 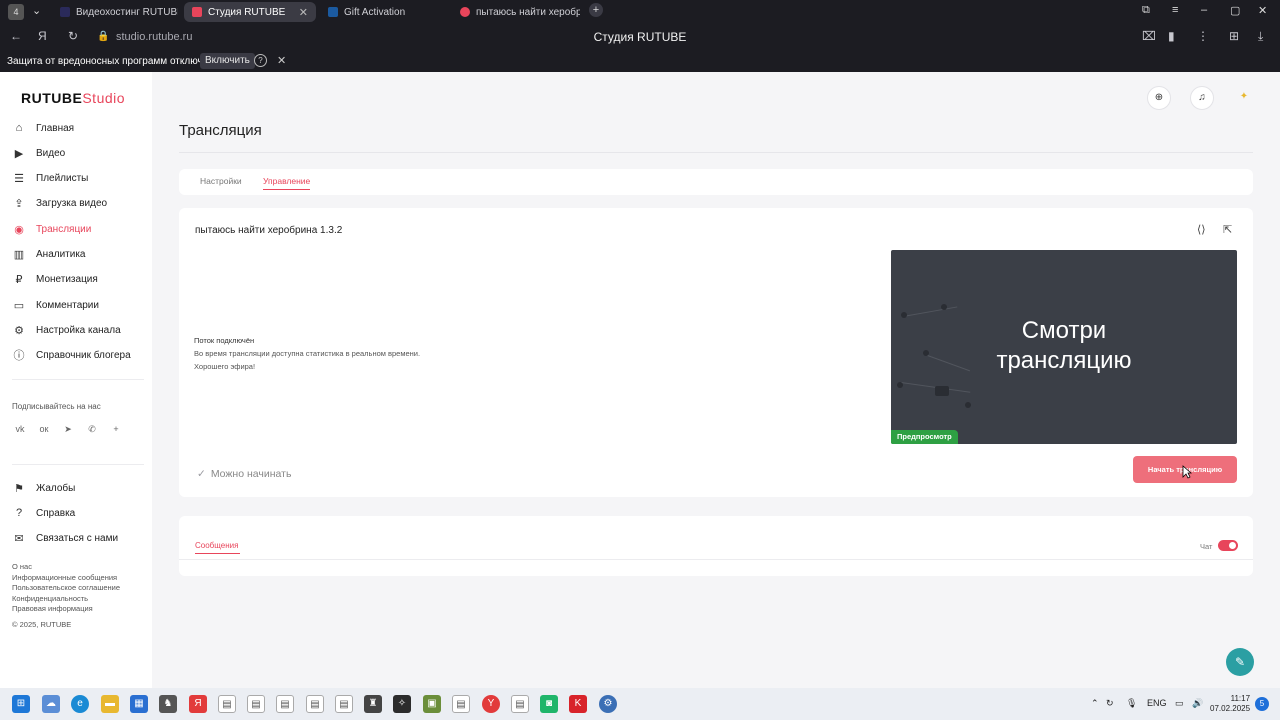 I want to click on tab-counter: 4, so click(x=16, y=12).